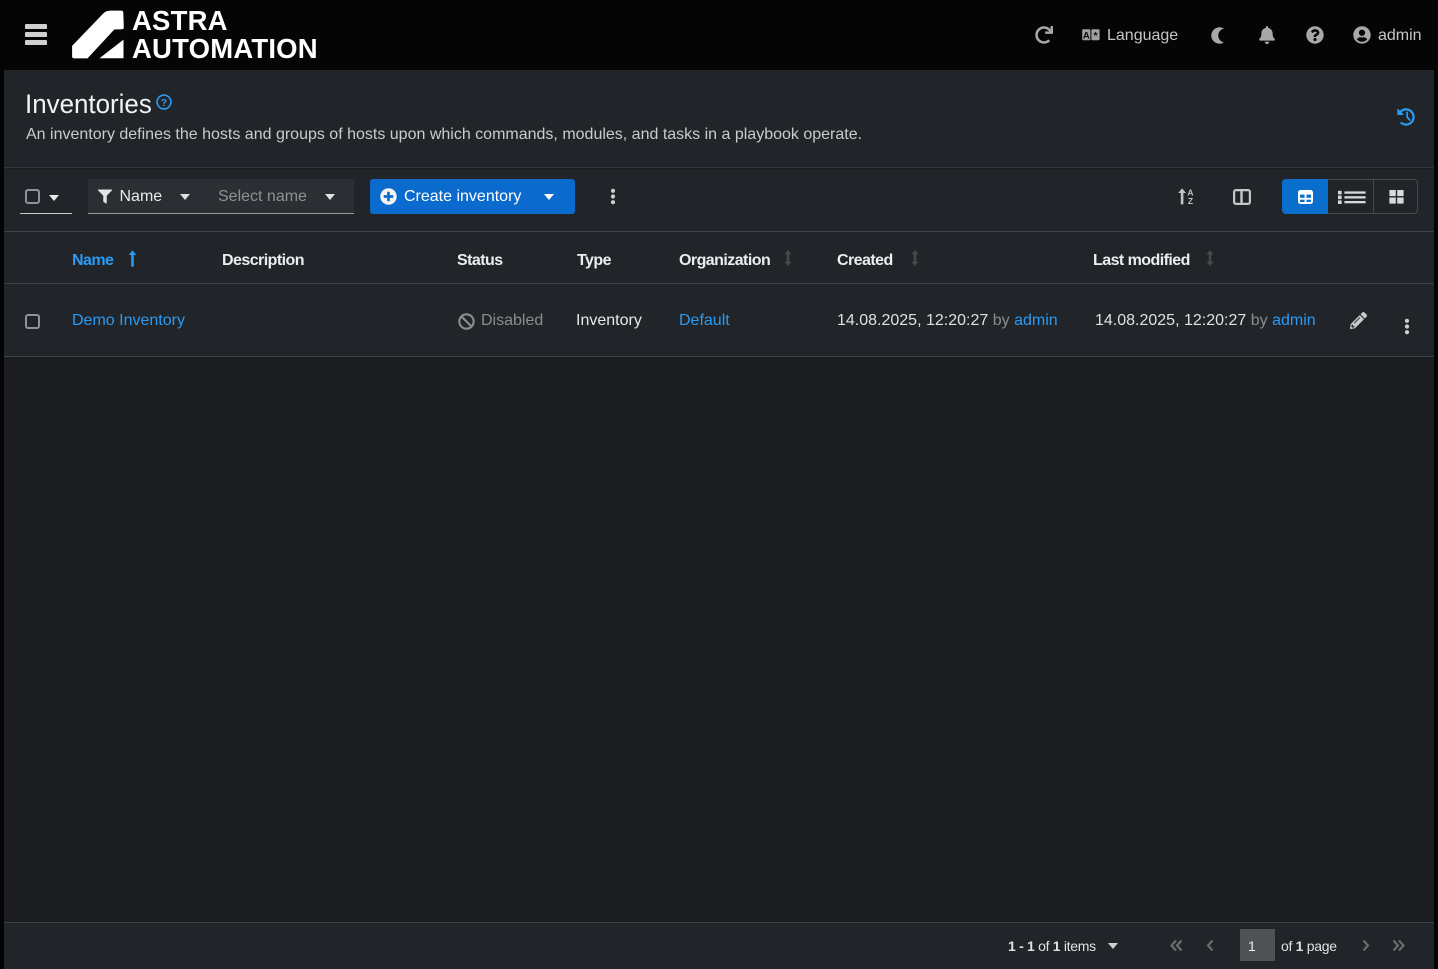 This screenshot has height=969, width=1438. What do you see at coordinates (1086, 35) in the screenshot?
I see `svg-text: A` at bounding box center [1086, 35].